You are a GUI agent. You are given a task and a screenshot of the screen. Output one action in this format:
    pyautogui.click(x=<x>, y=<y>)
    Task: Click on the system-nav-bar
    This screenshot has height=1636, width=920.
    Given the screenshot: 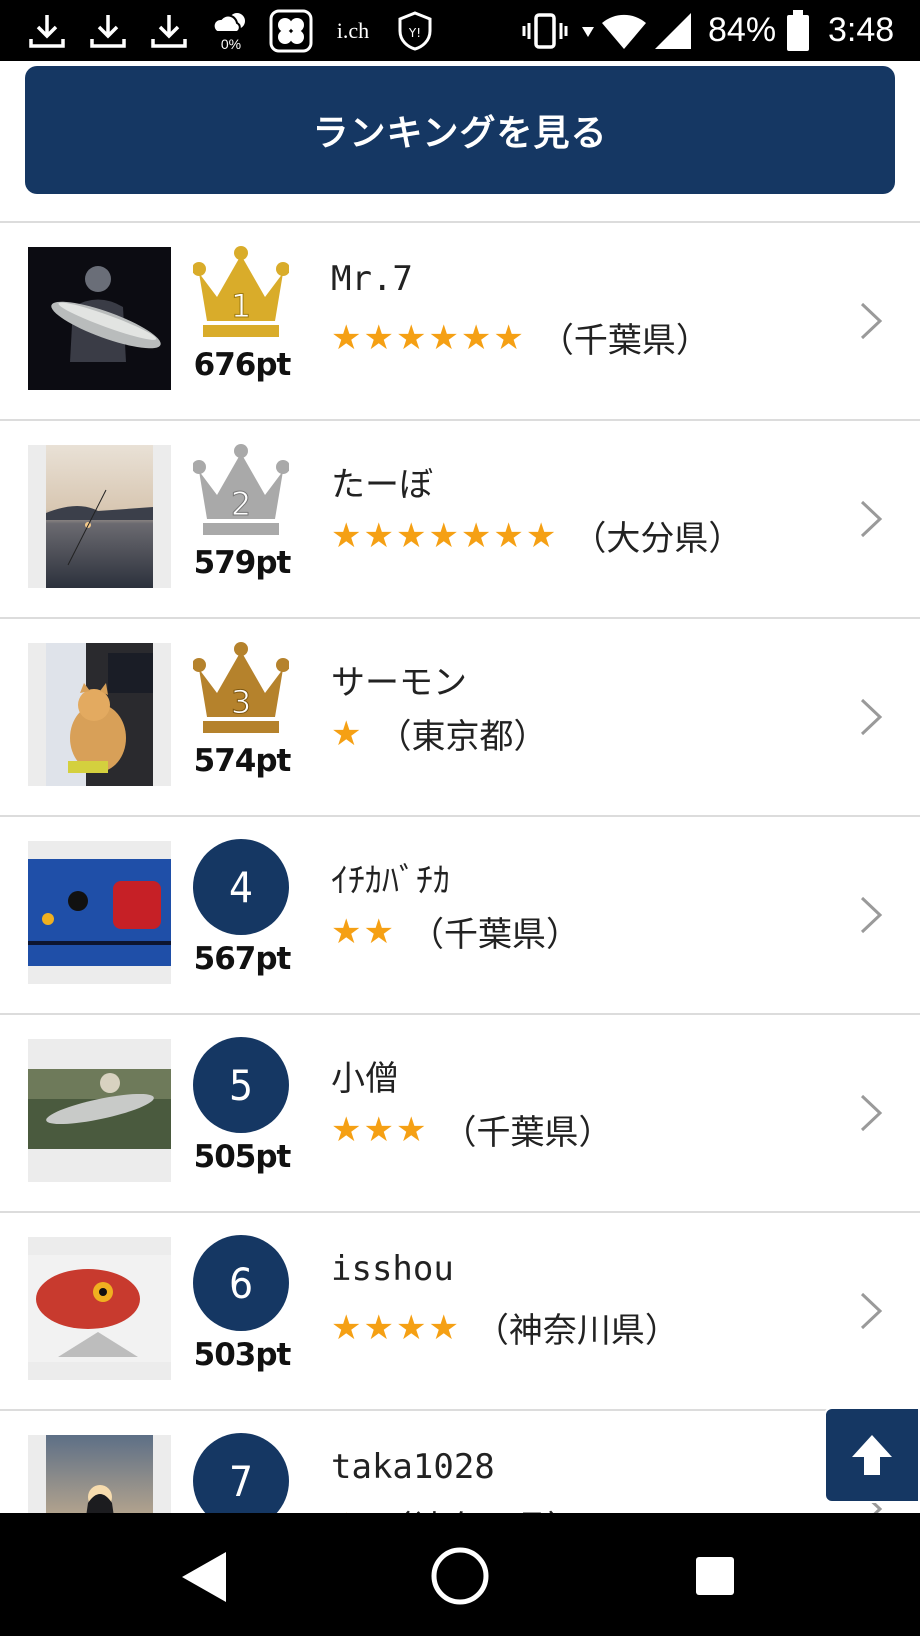 What is the action you would take?
    pyautogui.click(x=460, y=1574)
    